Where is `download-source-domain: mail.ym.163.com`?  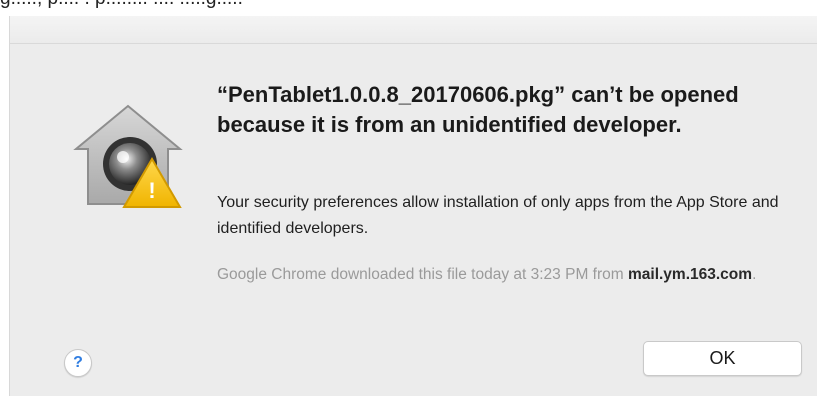 download-source-domain: mail.ym.163.com is located at coordinates (690, 274).